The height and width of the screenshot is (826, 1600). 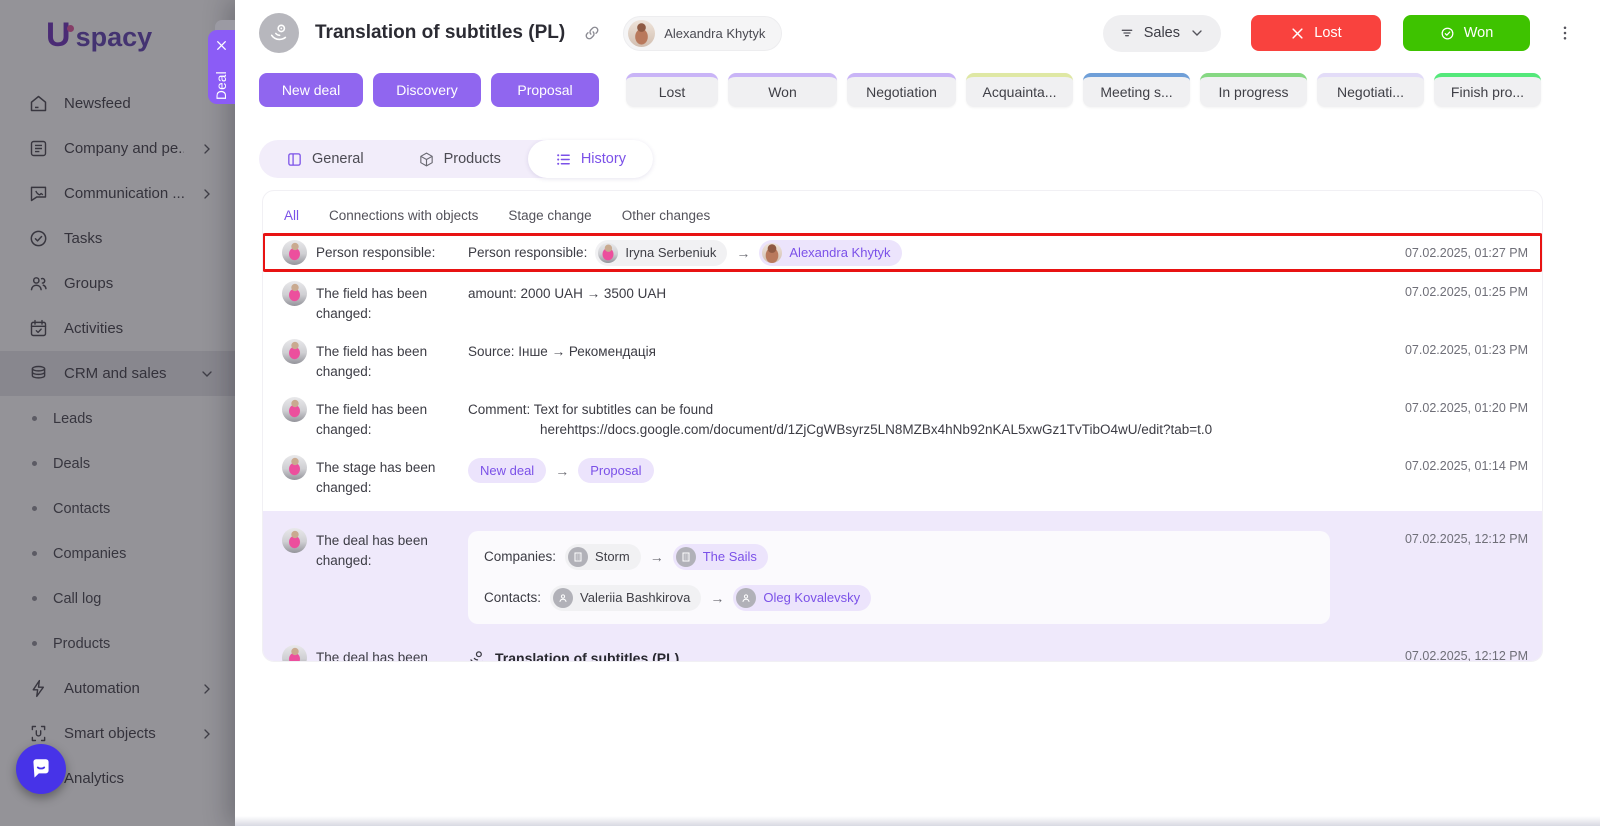 I want to click on timestamp: 07.02.2025, 01:27 PM, so click(x=1466, y=252).